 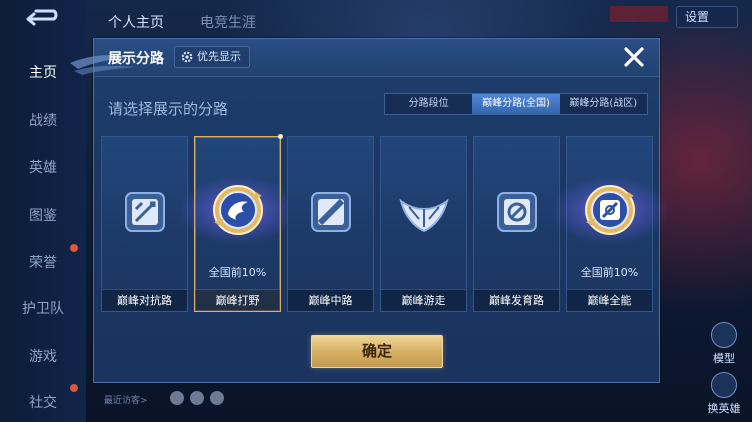 I want to click on card-label: 巅峰游走, so click(x=423, y=300).